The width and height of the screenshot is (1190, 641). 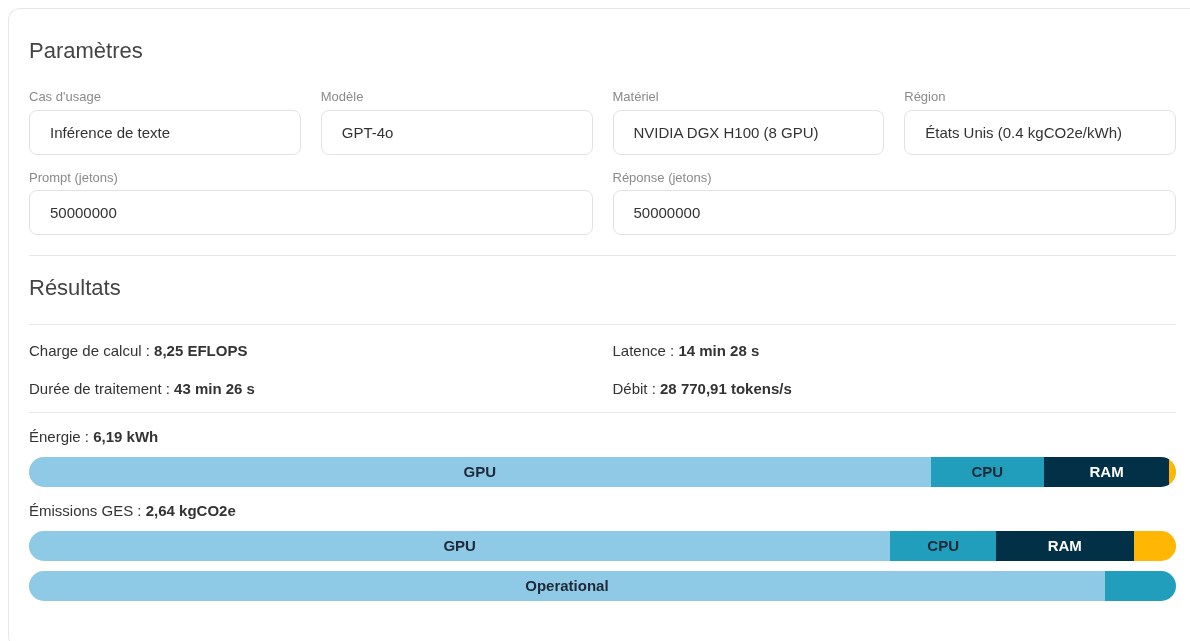 I want to click on field-label: Réponse (jetons), so click(x=662, y=177).